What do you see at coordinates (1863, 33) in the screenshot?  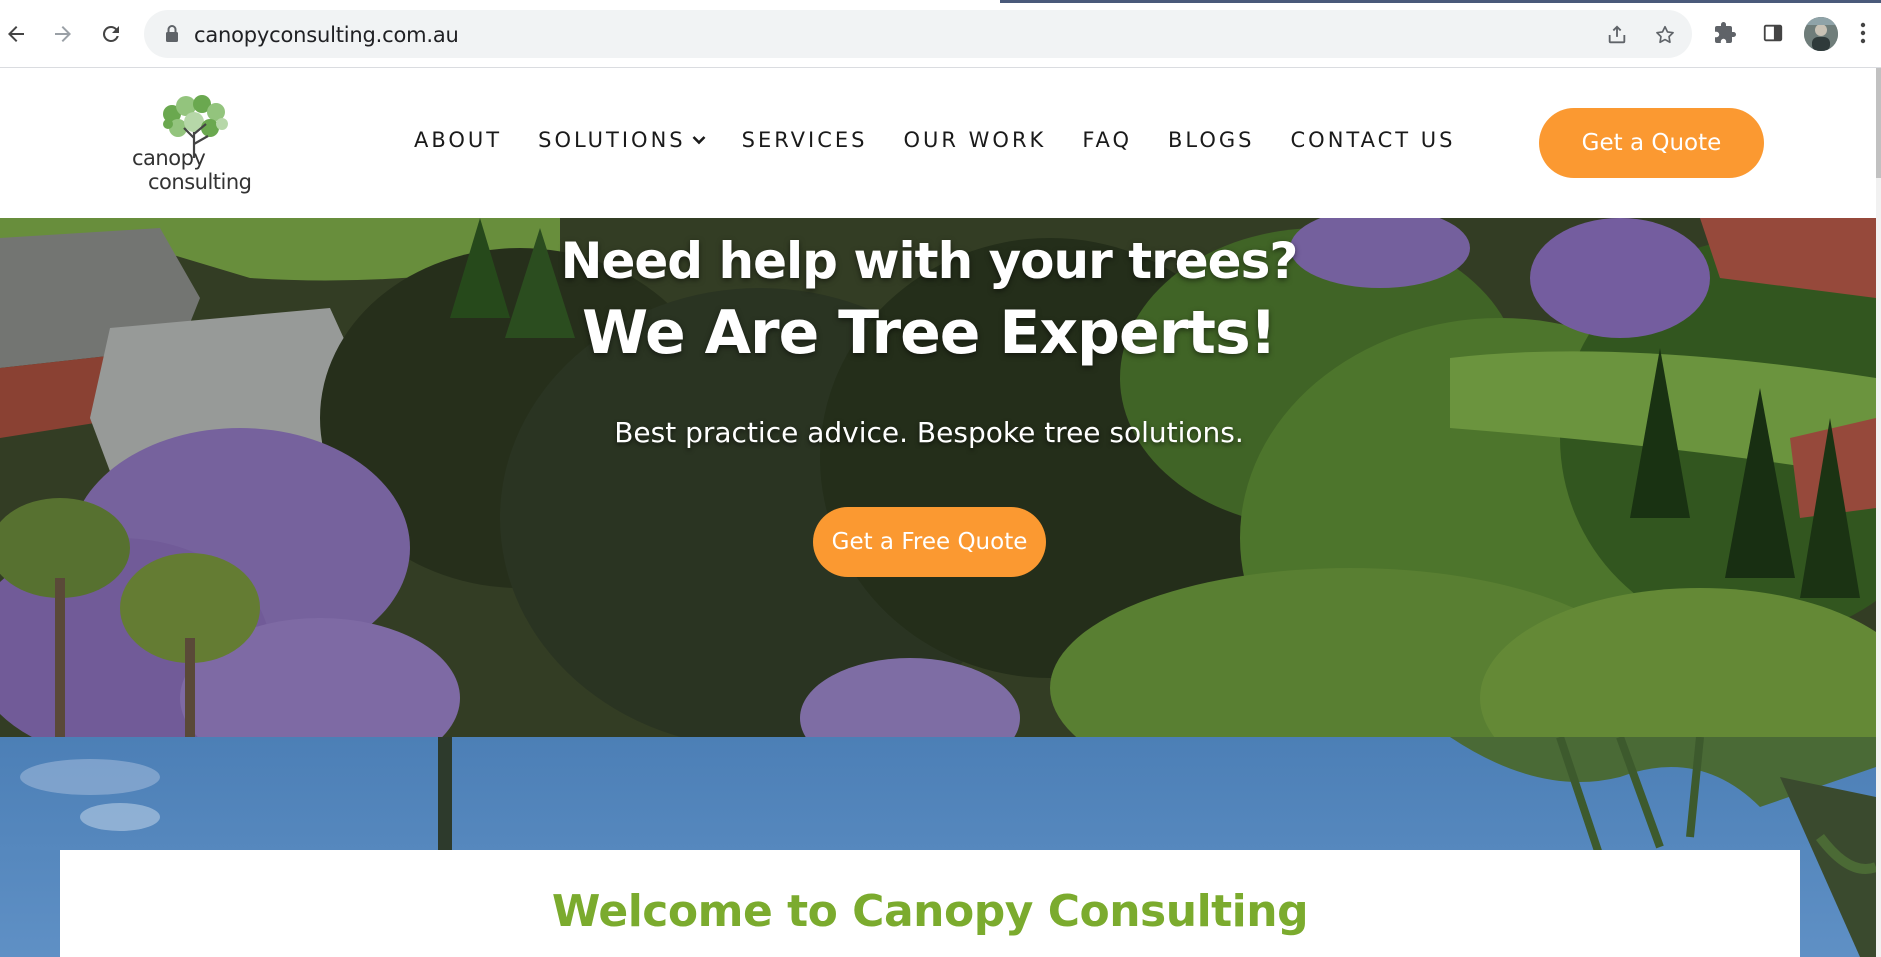 I see `kebab-menu-icon` at bounding box center [1863, 33].